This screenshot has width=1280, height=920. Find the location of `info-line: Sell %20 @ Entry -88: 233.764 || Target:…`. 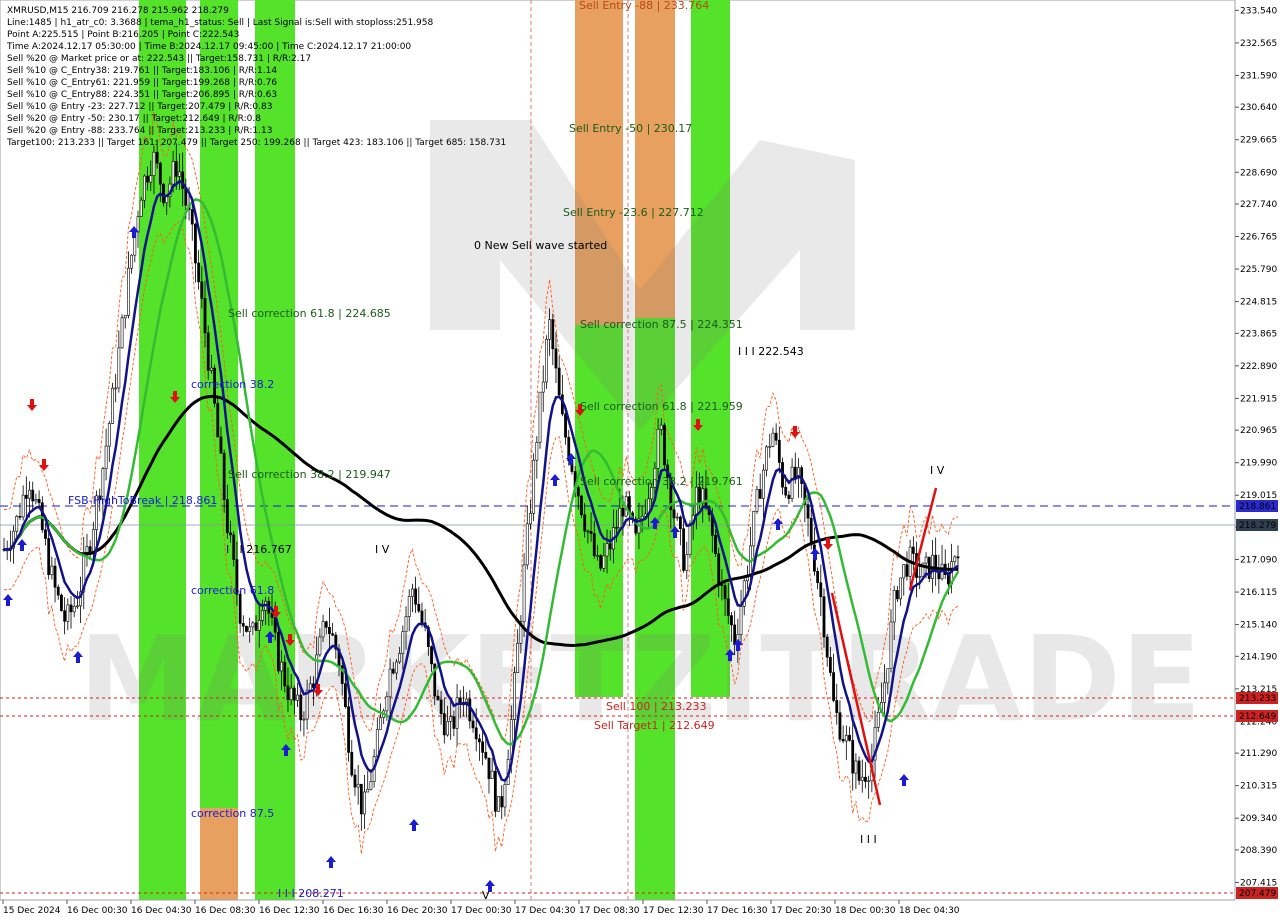

info-line: Sell %20 @ Entry -88: 233.764 || Target:… is located at coordinates (139, 131).